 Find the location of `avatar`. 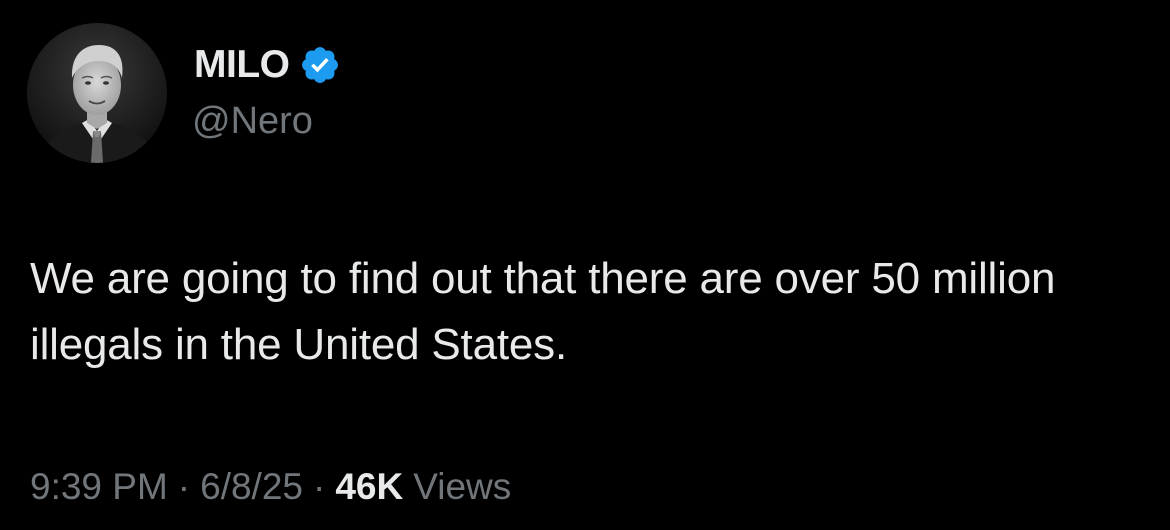

avatar is located at coordinates (97, 93).